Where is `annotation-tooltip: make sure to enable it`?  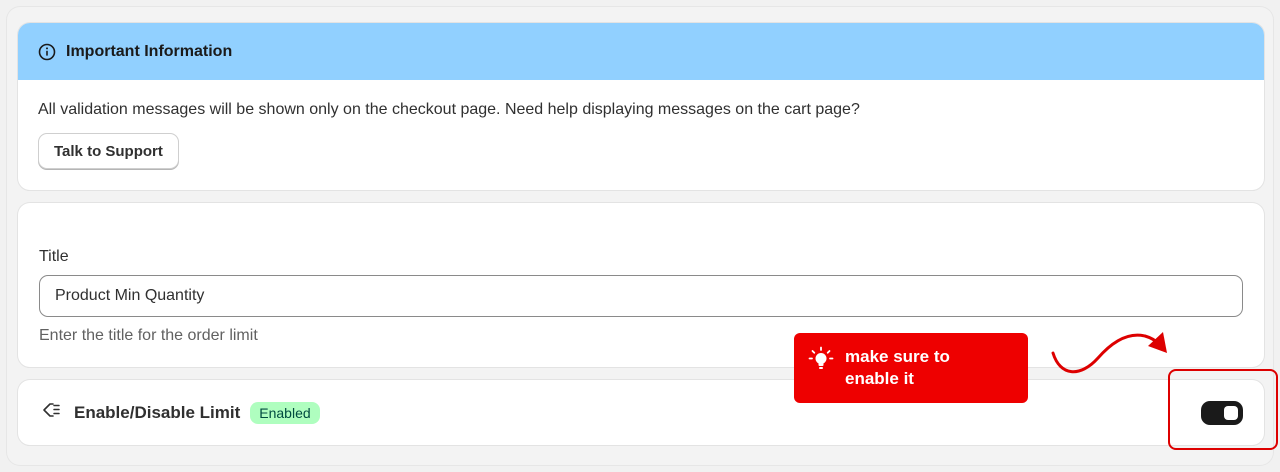
annotation-tooltip: make sure to enable it is located at coordinates (911, 368).